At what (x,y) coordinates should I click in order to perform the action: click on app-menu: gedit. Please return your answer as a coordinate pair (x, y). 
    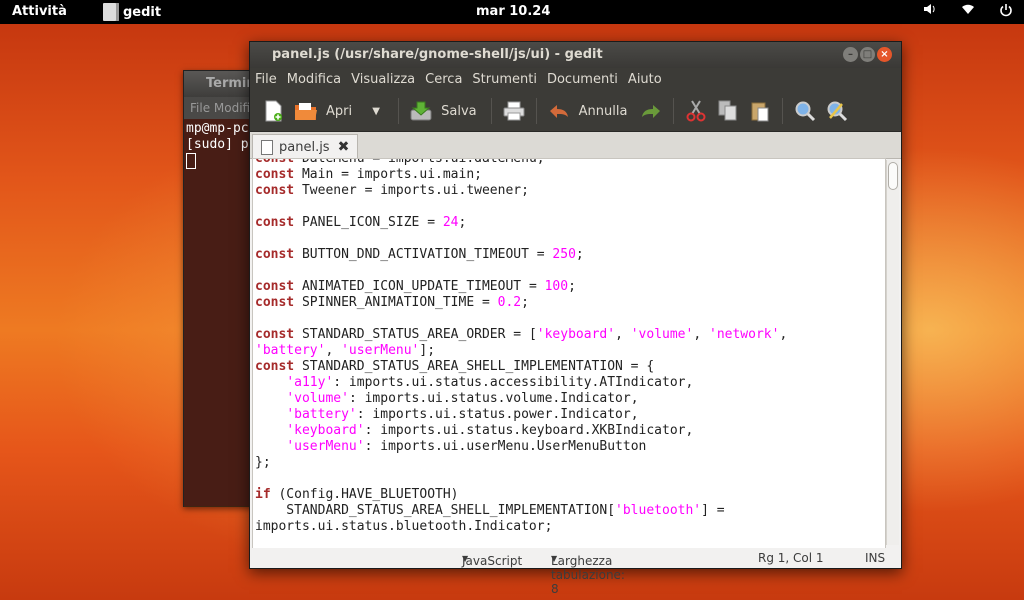
    Looking at the image, I should click on (132, 12).